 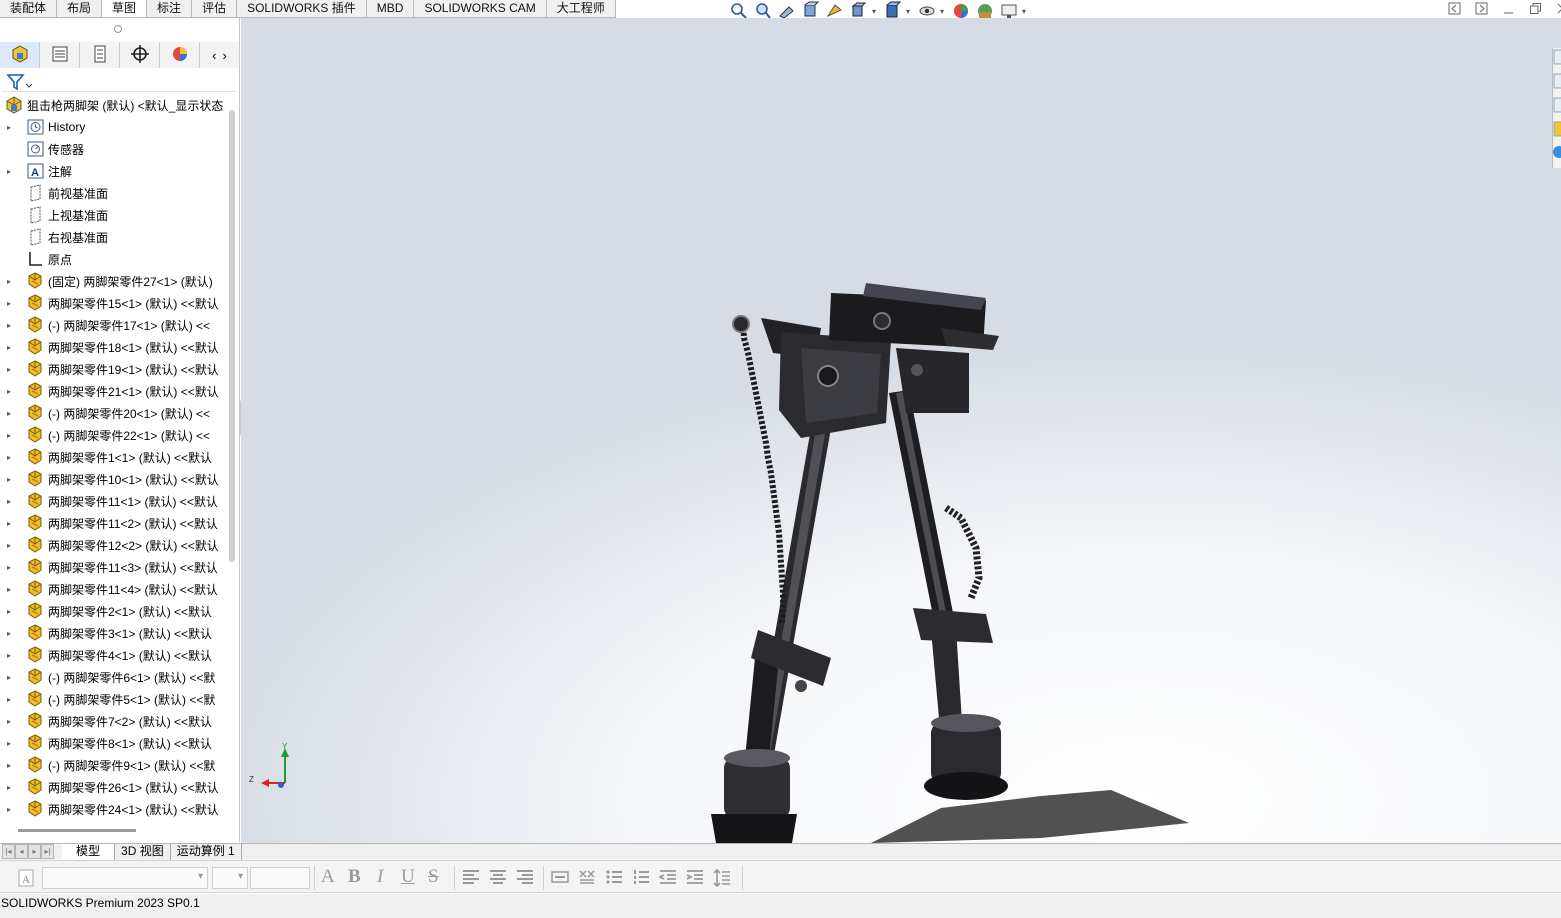 I want to click on tree-item: ▸ (-) 两脚架零件22<1> (默认) <<, so click(x=114, y=435).